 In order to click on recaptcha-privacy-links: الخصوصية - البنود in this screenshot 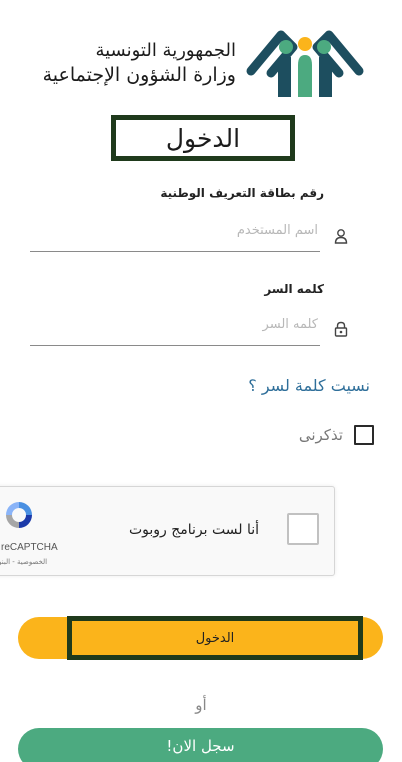, I will do `click(23, 562)`.